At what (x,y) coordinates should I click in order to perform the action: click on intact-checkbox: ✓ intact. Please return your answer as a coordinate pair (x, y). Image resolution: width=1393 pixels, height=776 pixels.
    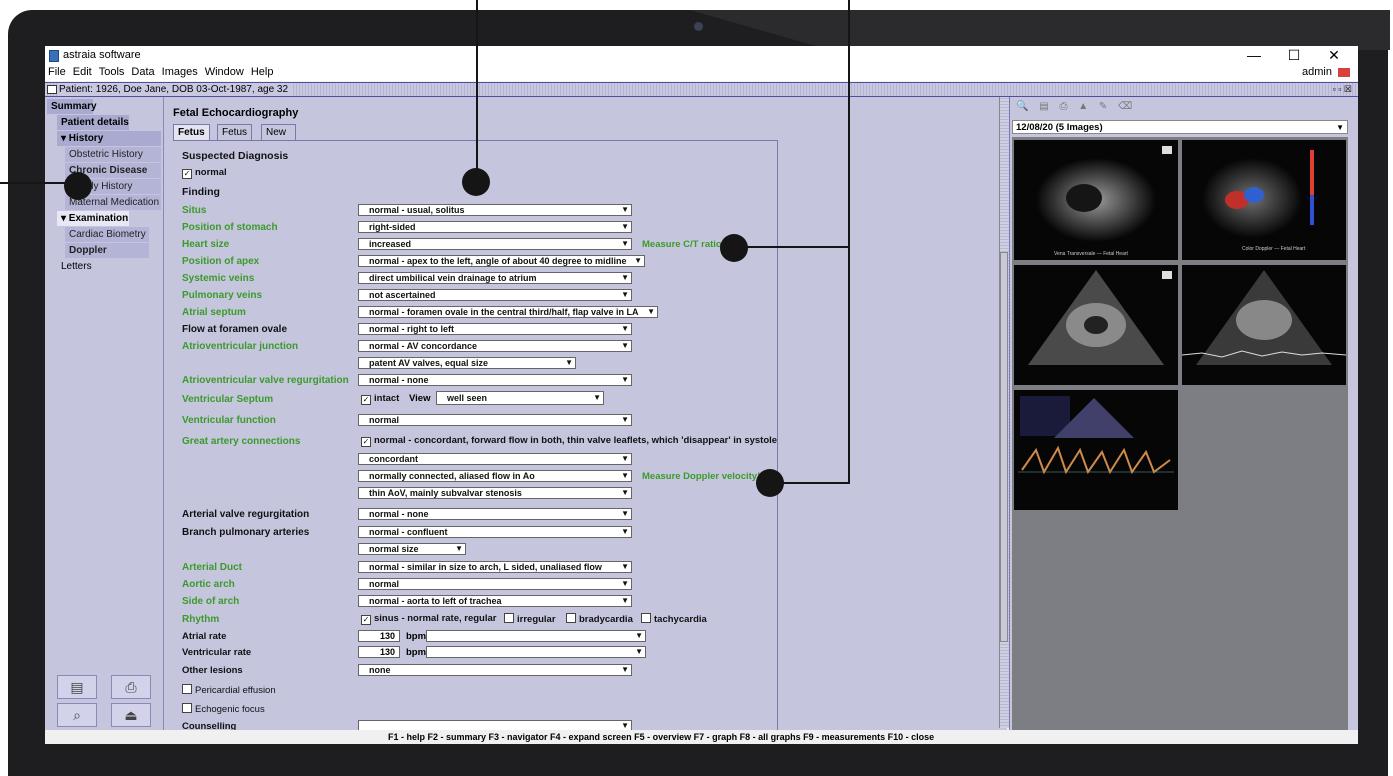
    Looking at the image, I should click on (380, 399).